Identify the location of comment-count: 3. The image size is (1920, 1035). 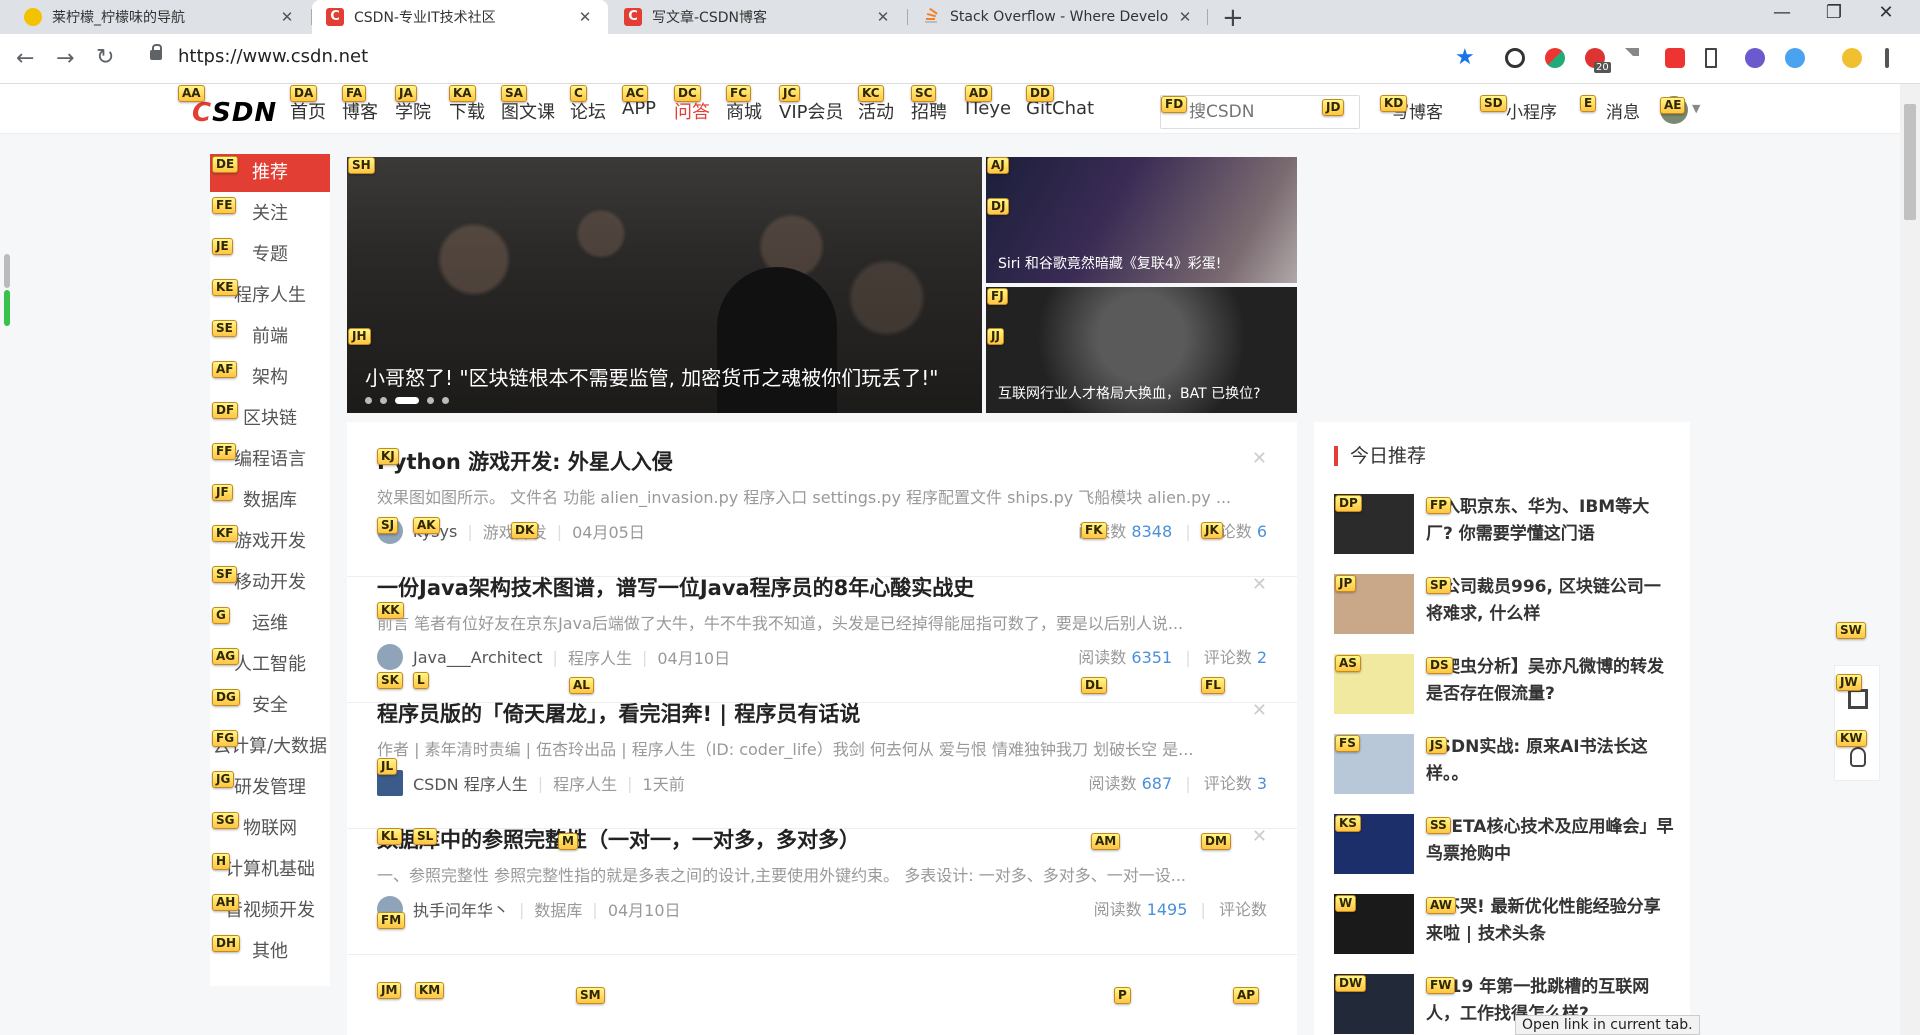
(1262, 783).